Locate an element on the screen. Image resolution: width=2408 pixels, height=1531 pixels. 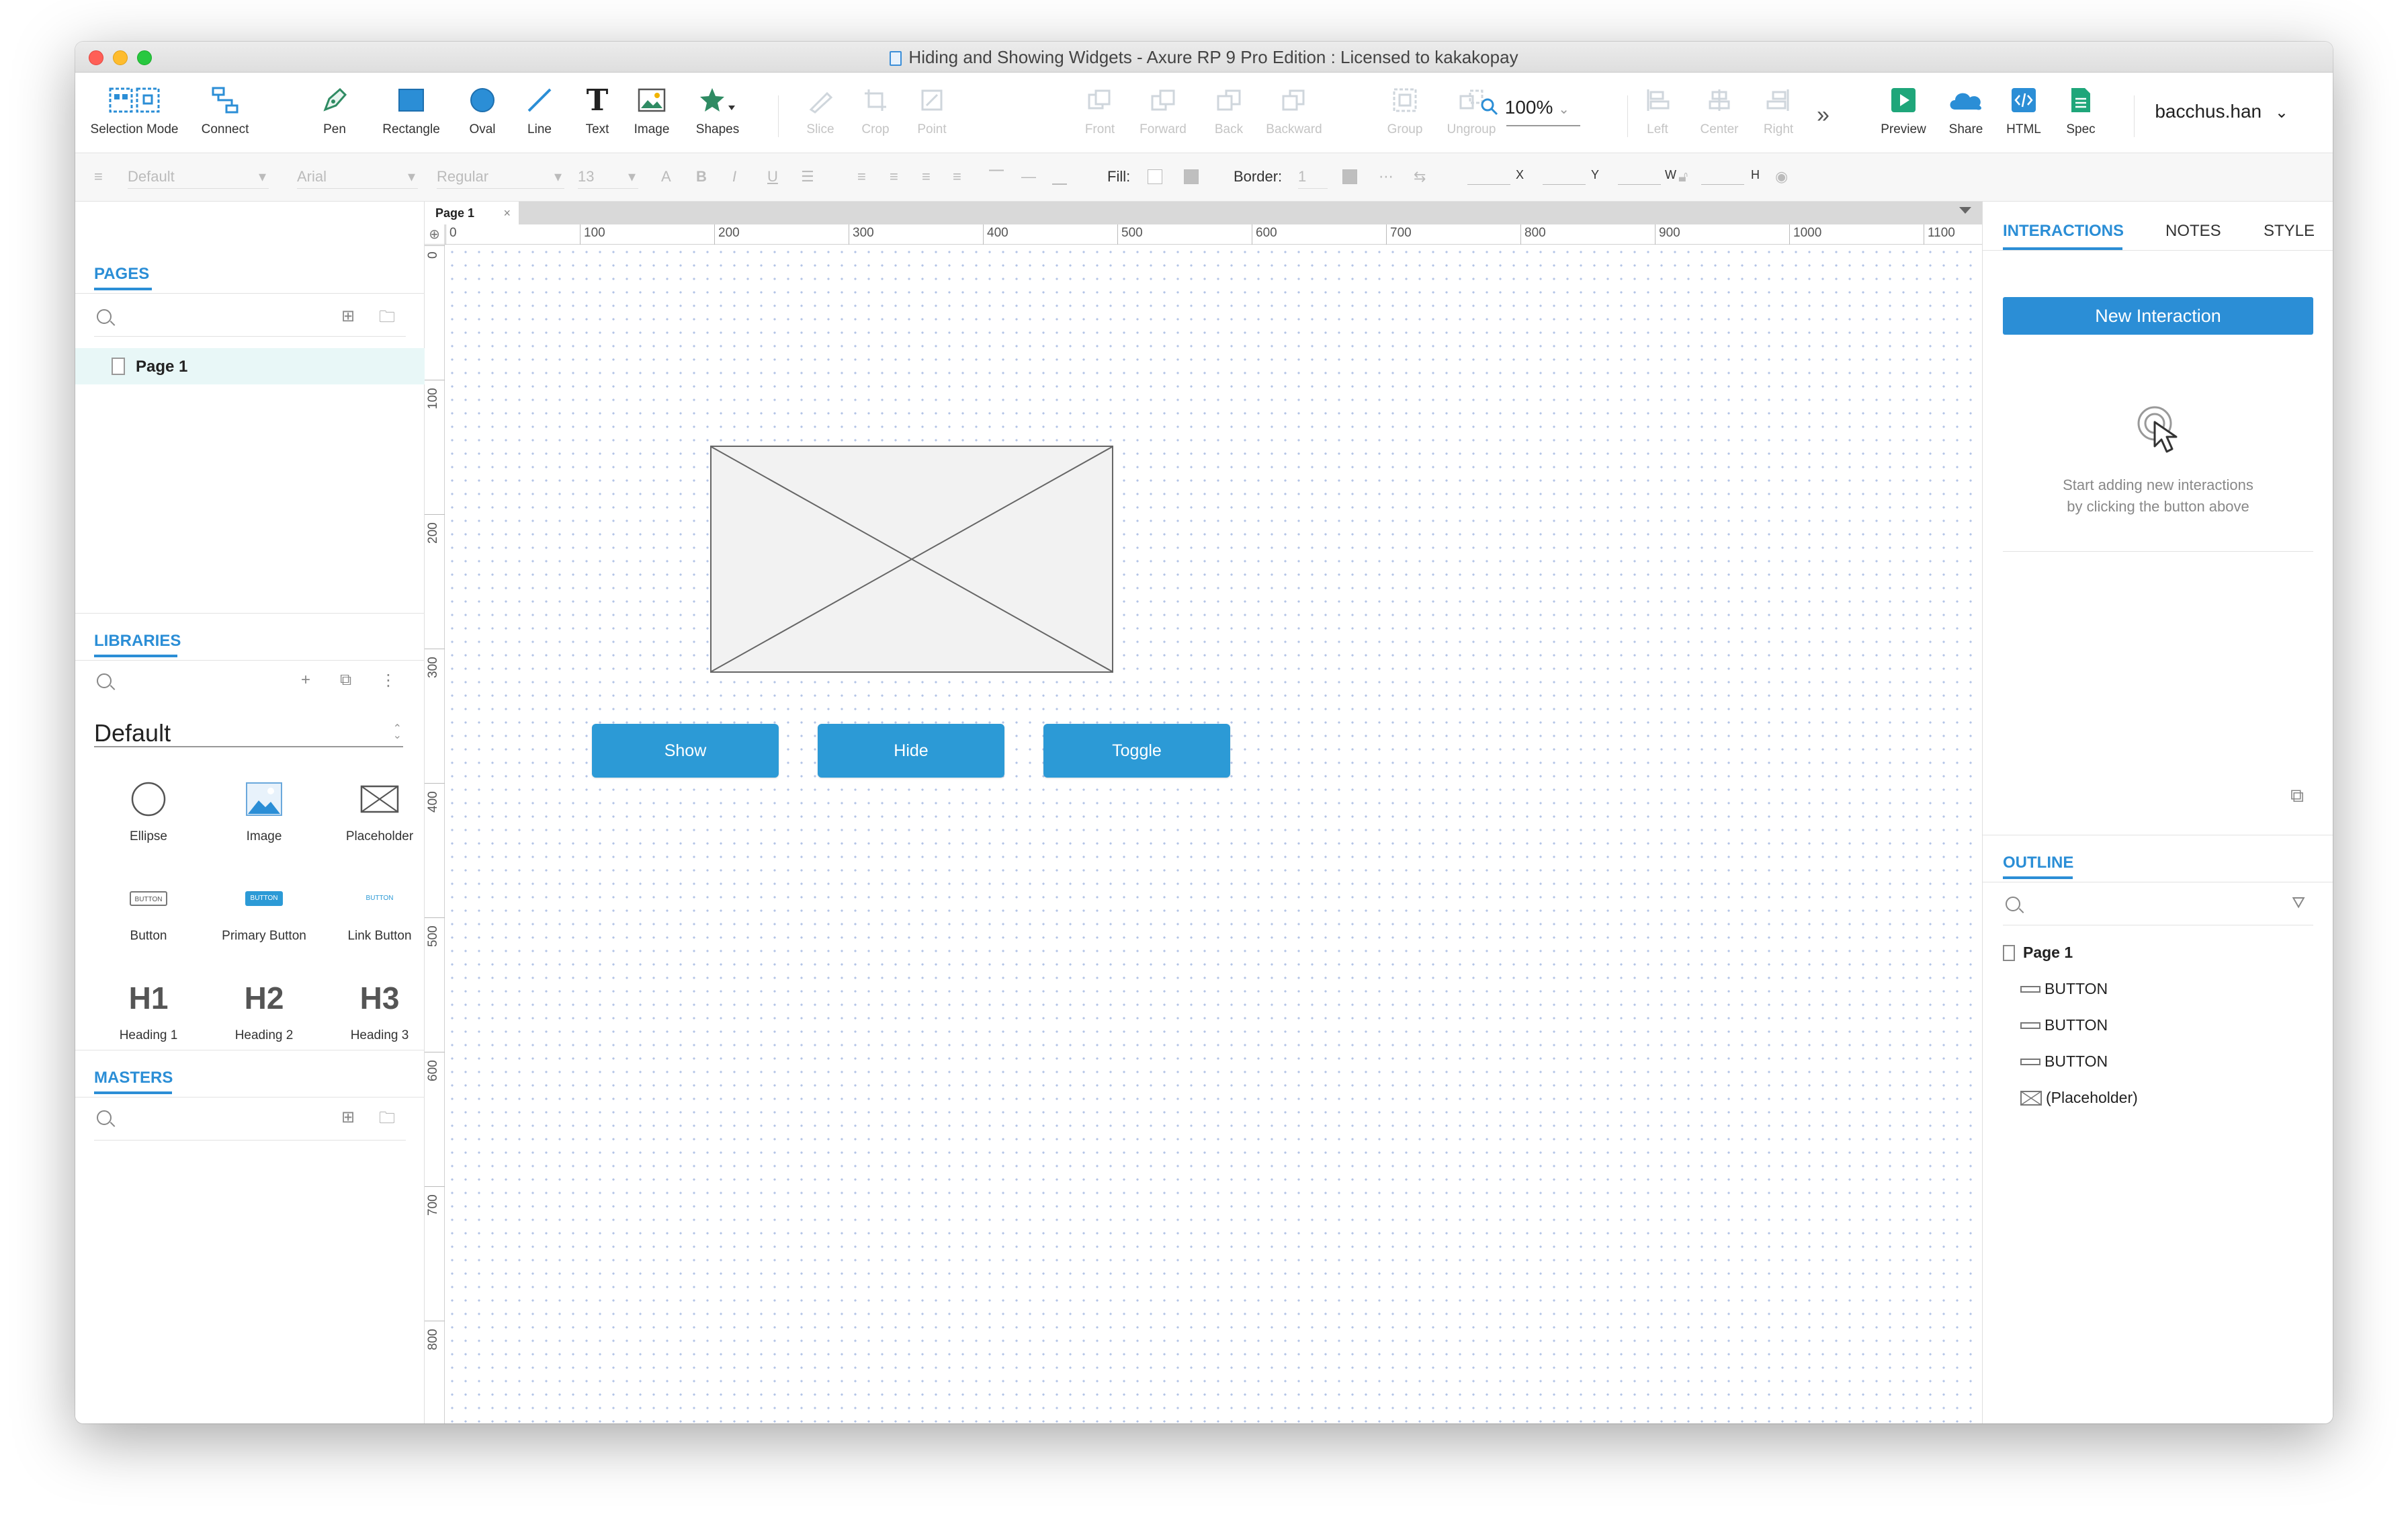
selection-mode-button: Selection Mode is located at coordinates (134, 109).